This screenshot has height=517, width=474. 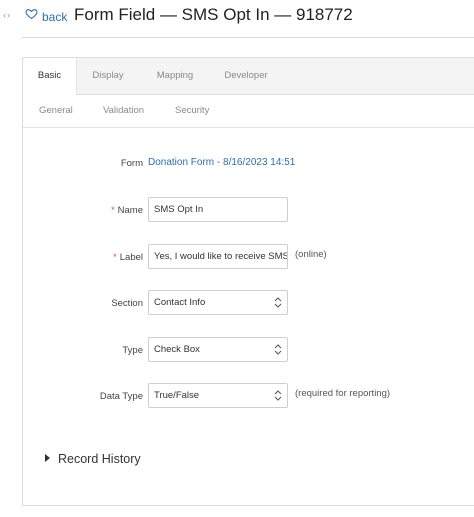 I want to click on data-type-select: True/False, so click(x=218, y=395).